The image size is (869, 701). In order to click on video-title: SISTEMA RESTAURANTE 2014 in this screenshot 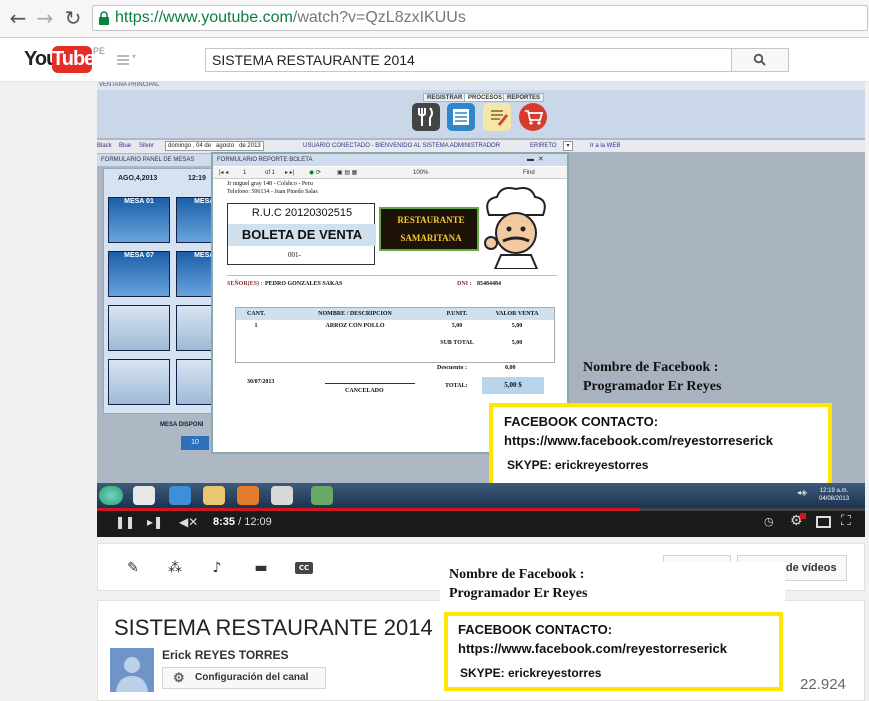, I will do `click(273, 627)`.